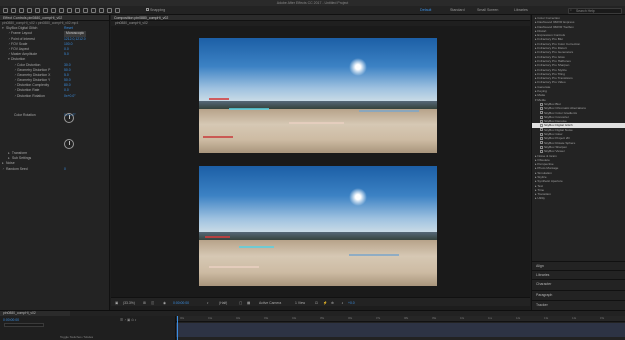 This screenshot has width=625, height=340. I want to click on pen-tool-icon, so click(69, 10).